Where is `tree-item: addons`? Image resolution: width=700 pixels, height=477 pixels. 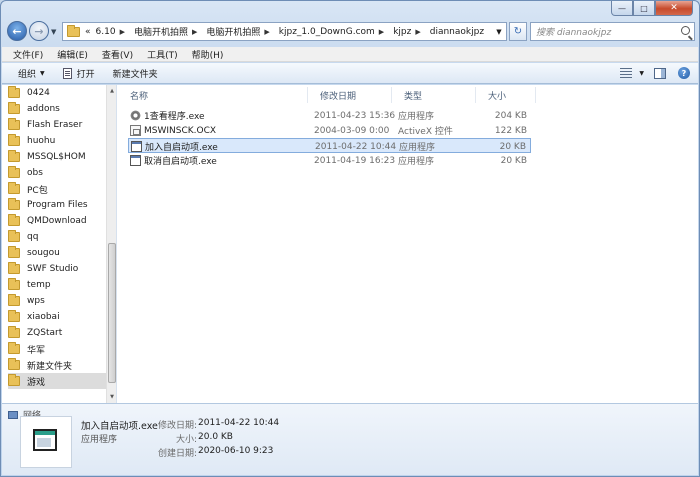 tree-item: addons is located at coordinates (58, 109).